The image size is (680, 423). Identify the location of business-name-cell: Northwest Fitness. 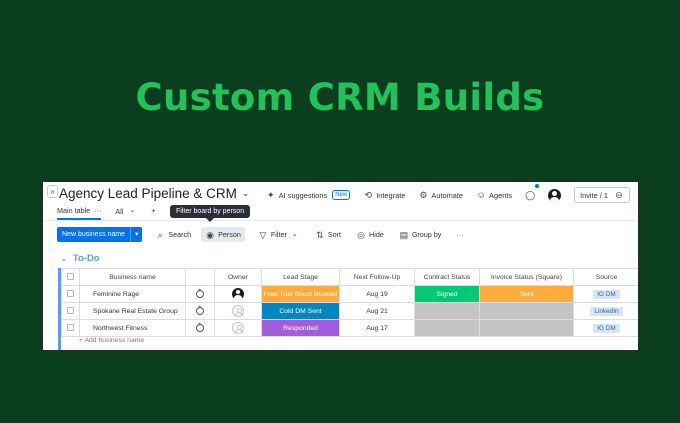
(132, 328).